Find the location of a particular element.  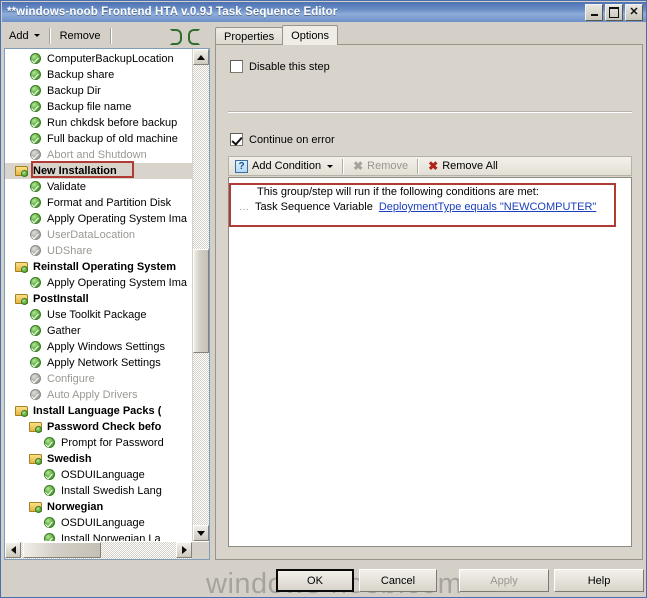

scroll-up-button is located at coordinates (201, 57).